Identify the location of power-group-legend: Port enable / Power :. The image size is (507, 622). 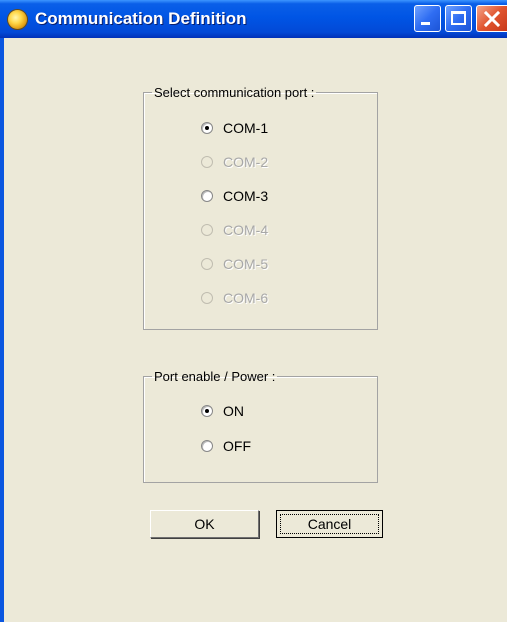
(215, 376).